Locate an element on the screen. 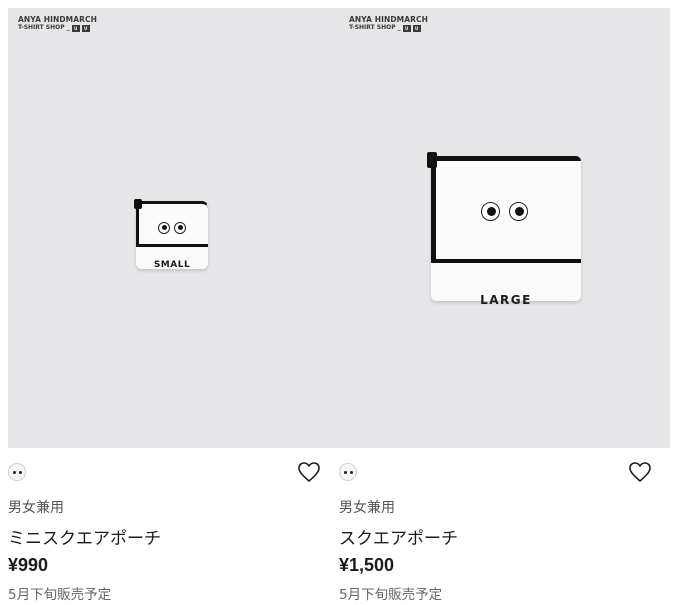  product-price: ¥990 is located at coordinates (28, 565).